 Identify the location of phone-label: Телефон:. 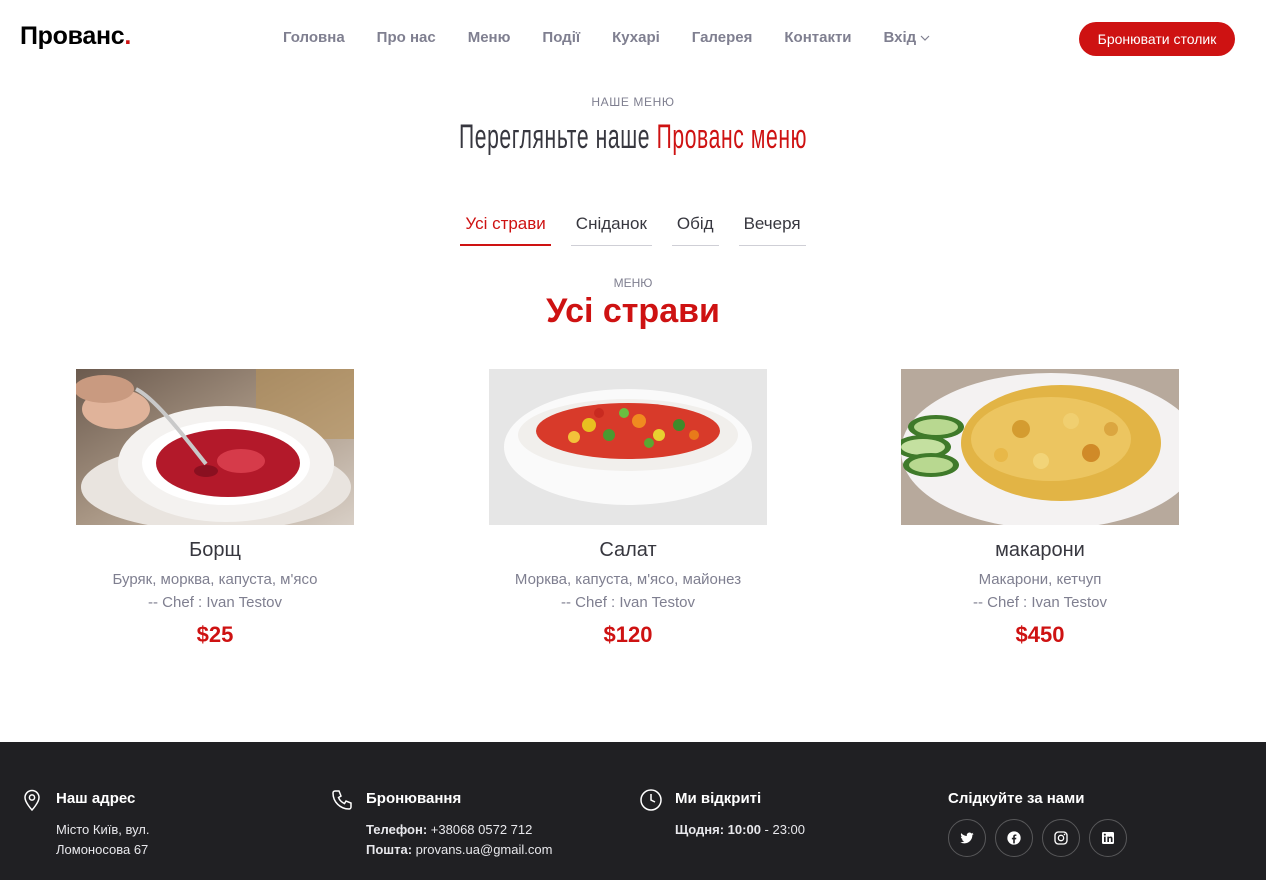
(397, 829).